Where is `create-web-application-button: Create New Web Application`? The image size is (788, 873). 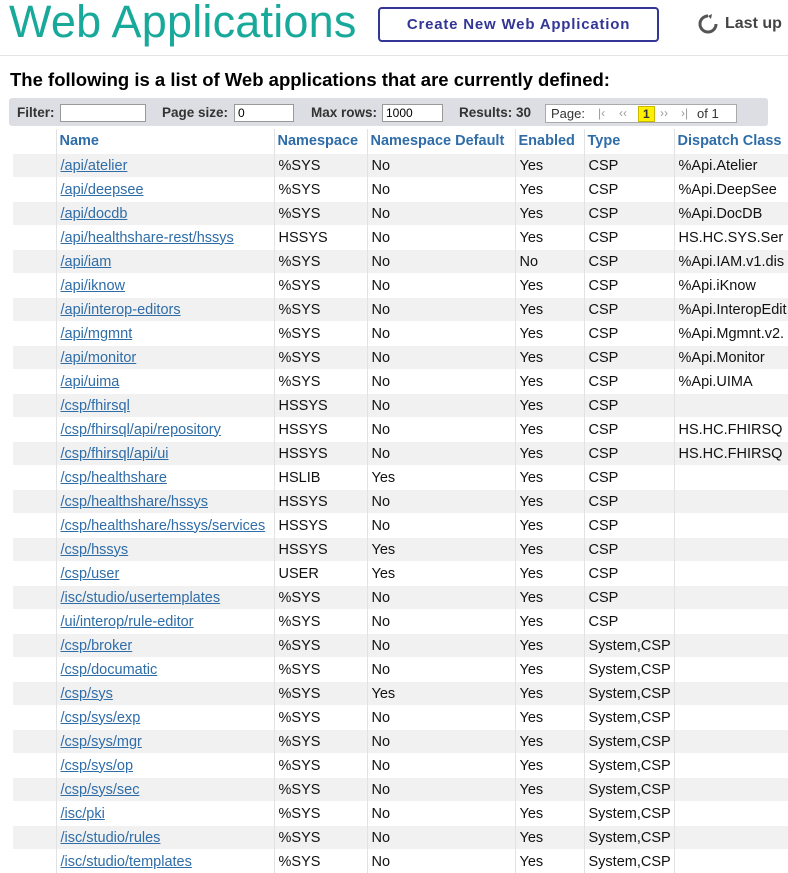
create-web-application-button: Create New Web Application is located at coordinates (518, 24).